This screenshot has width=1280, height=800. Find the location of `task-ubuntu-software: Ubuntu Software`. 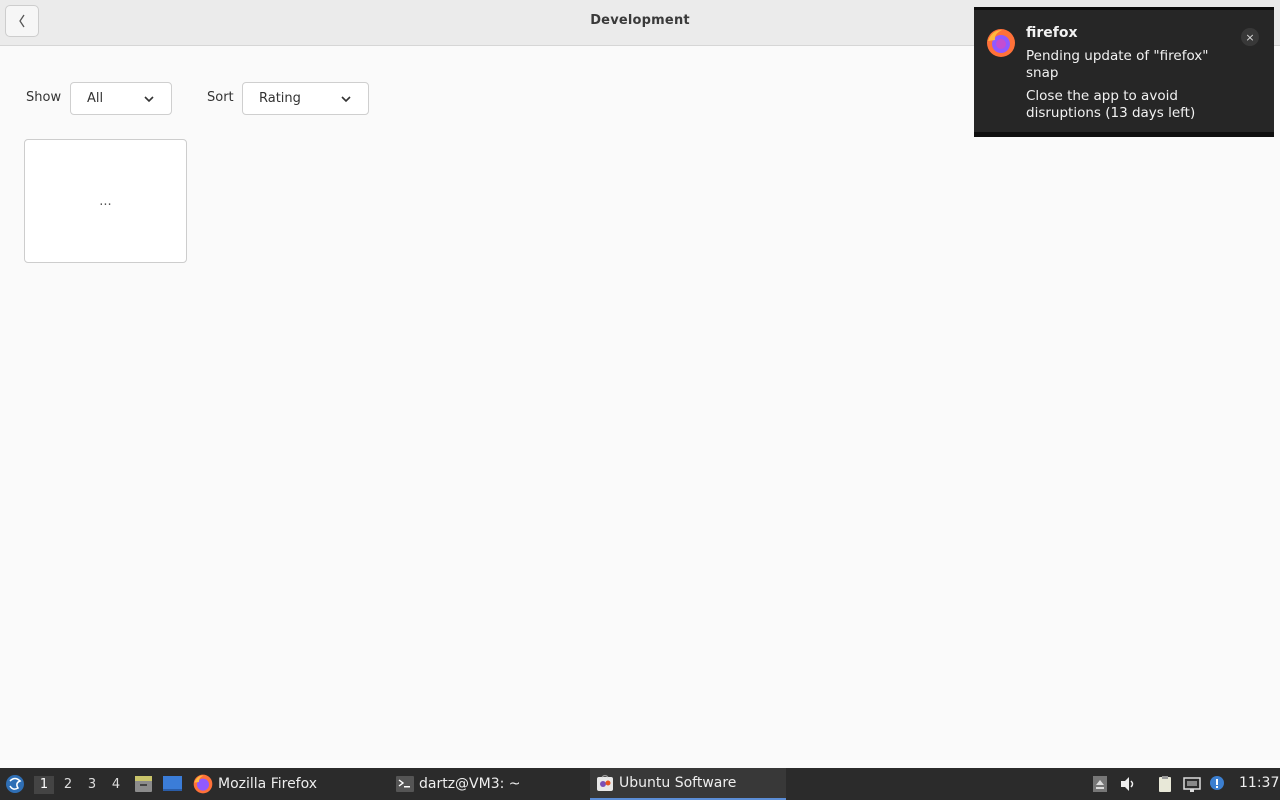

task-ubuntu-software: Ubuntu Software is located at coordinates (688, 784).